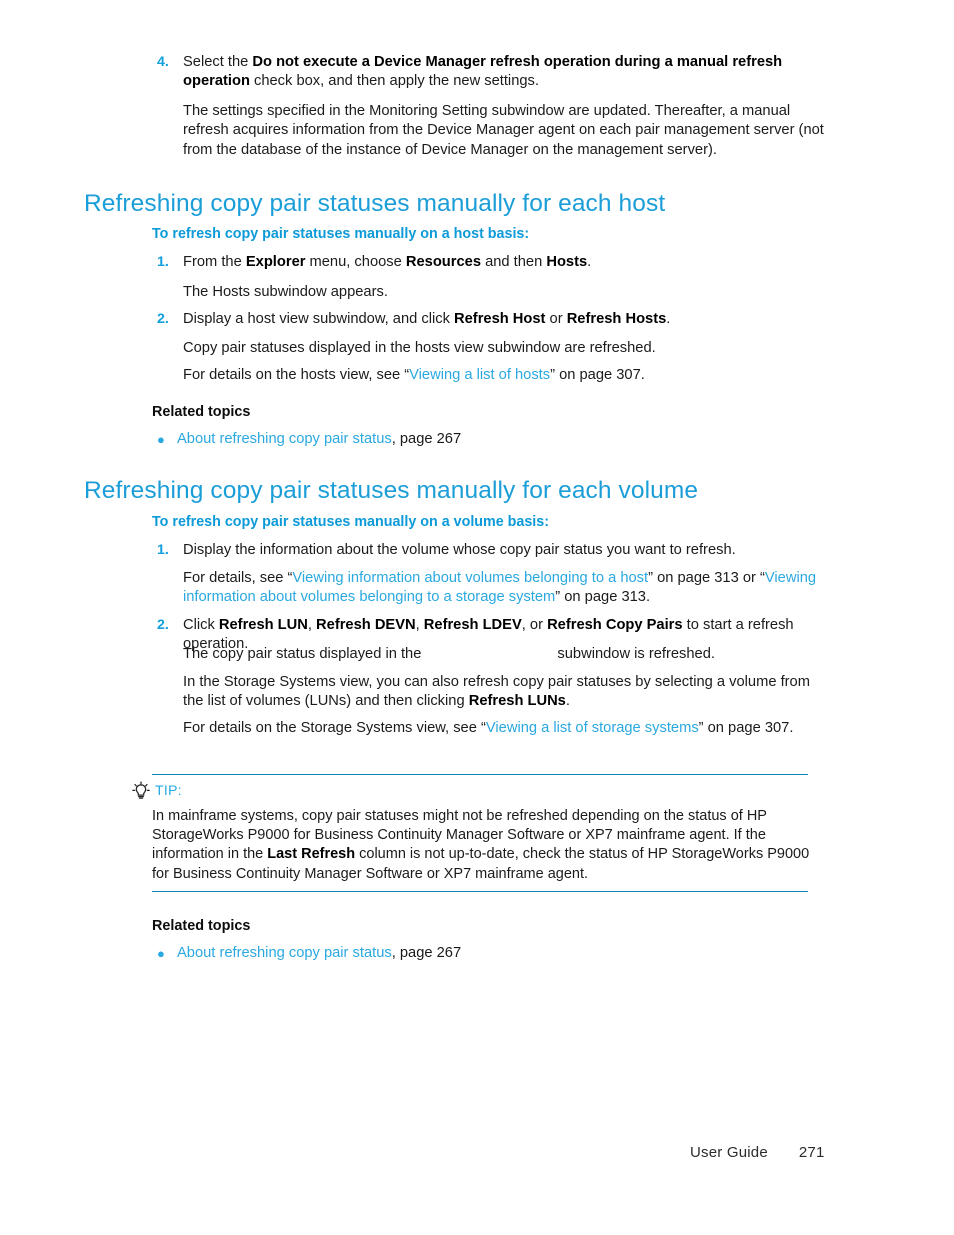  I want to click on host-step-1-explorer: Explorer, so click(275, 262).